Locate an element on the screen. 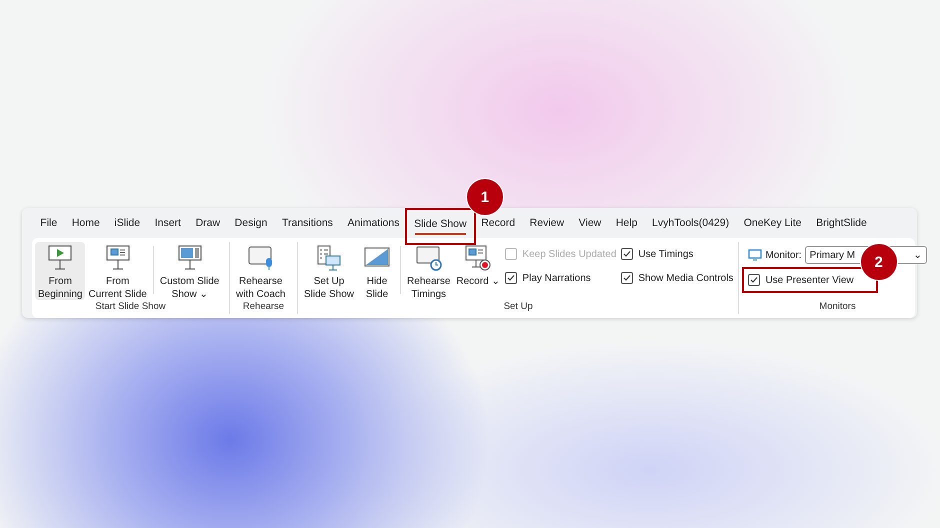 This screenshot has height=528, width=940. ribbon-tab: File is located at coordinates (49, 223).